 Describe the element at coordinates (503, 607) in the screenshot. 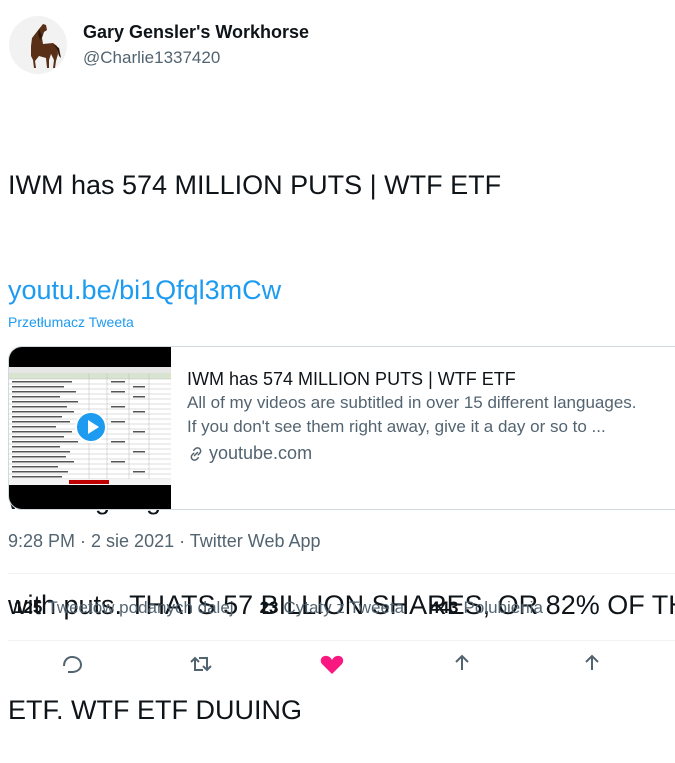

I see `stat-label: Polubienia` at that location.